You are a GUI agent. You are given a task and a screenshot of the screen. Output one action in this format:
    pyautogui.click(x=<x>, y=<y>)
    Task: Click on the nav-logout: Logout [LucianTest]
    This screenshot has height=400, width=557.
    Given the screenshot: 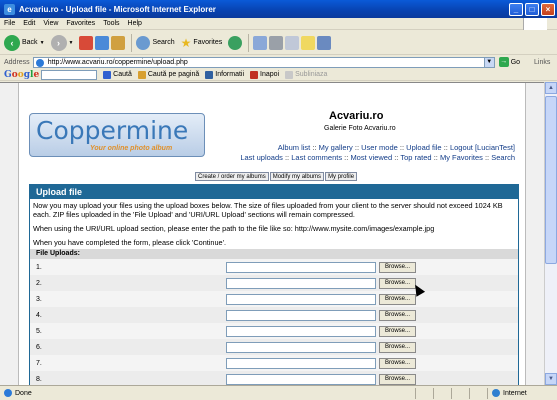 What is the action you would take?
    pyautogui.click(x=482, y=147)
    